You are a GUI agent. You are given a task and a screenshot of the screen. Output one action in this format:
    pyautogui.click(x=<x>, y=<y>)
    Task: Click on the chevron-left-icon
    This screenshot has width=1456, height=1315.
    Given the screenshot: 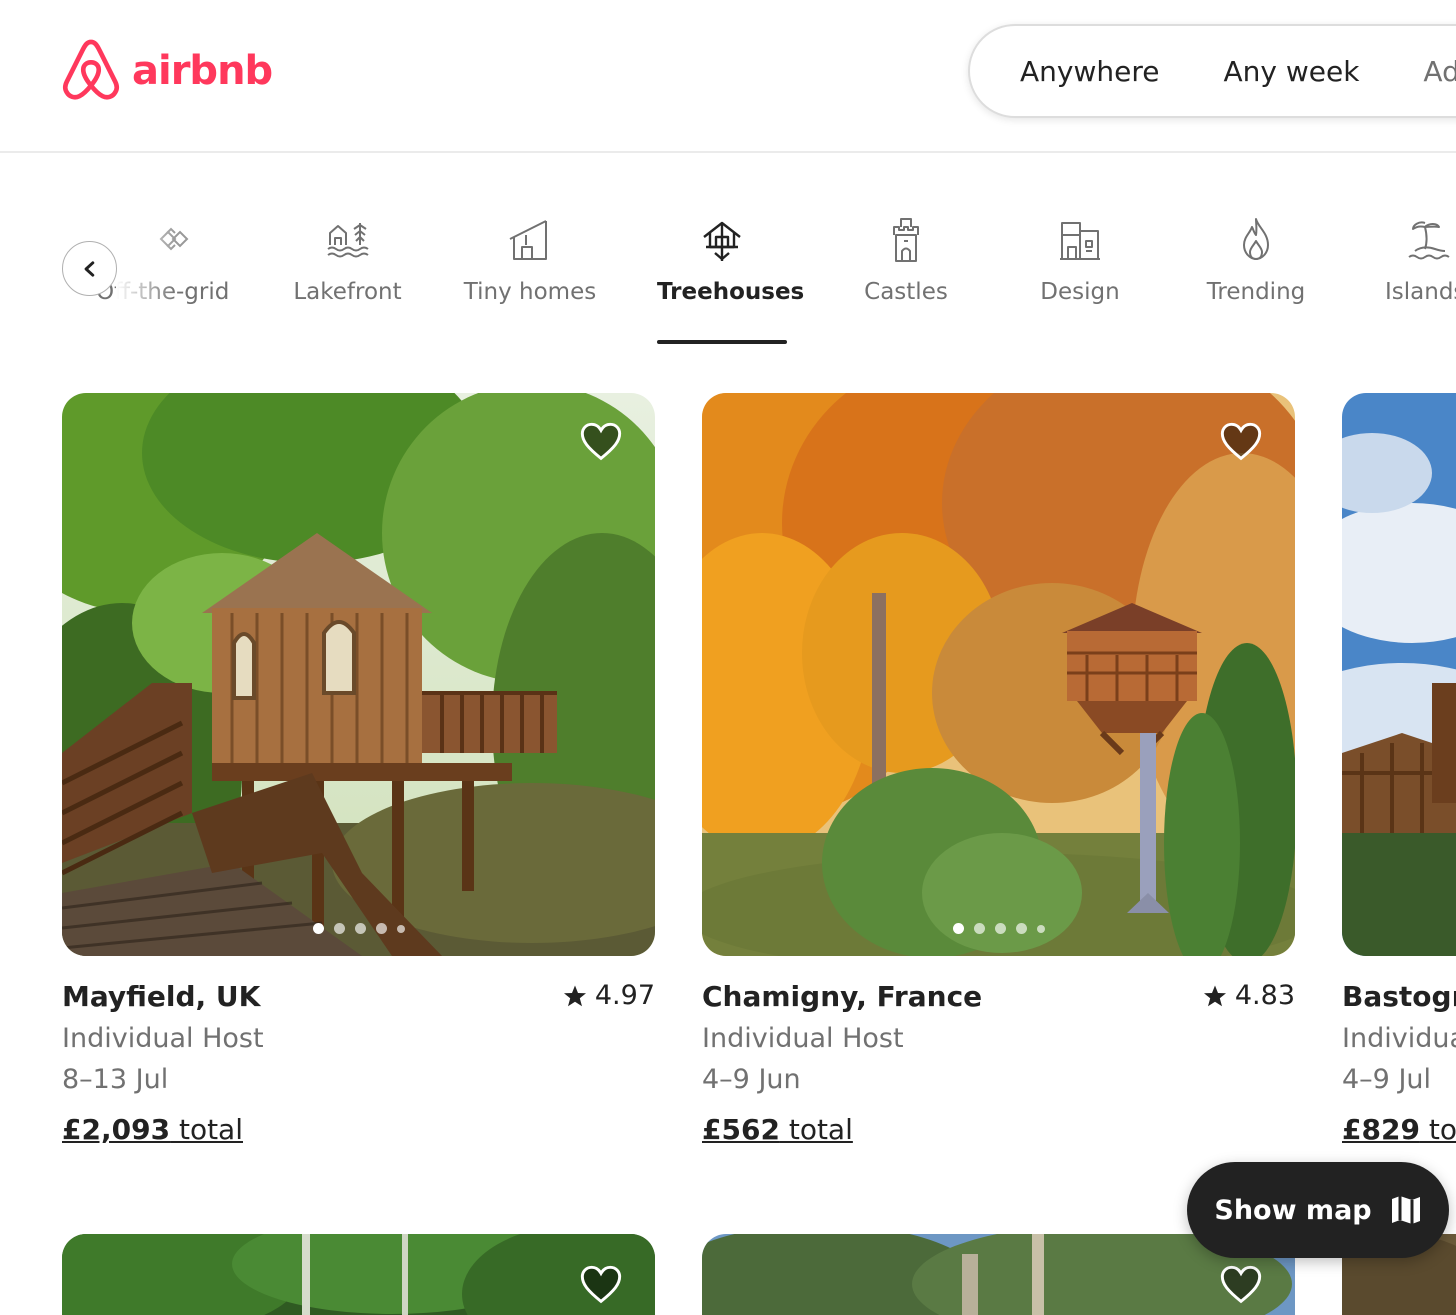 What is the action you would take?
    pyautogui.click(x=89, y=268)
    